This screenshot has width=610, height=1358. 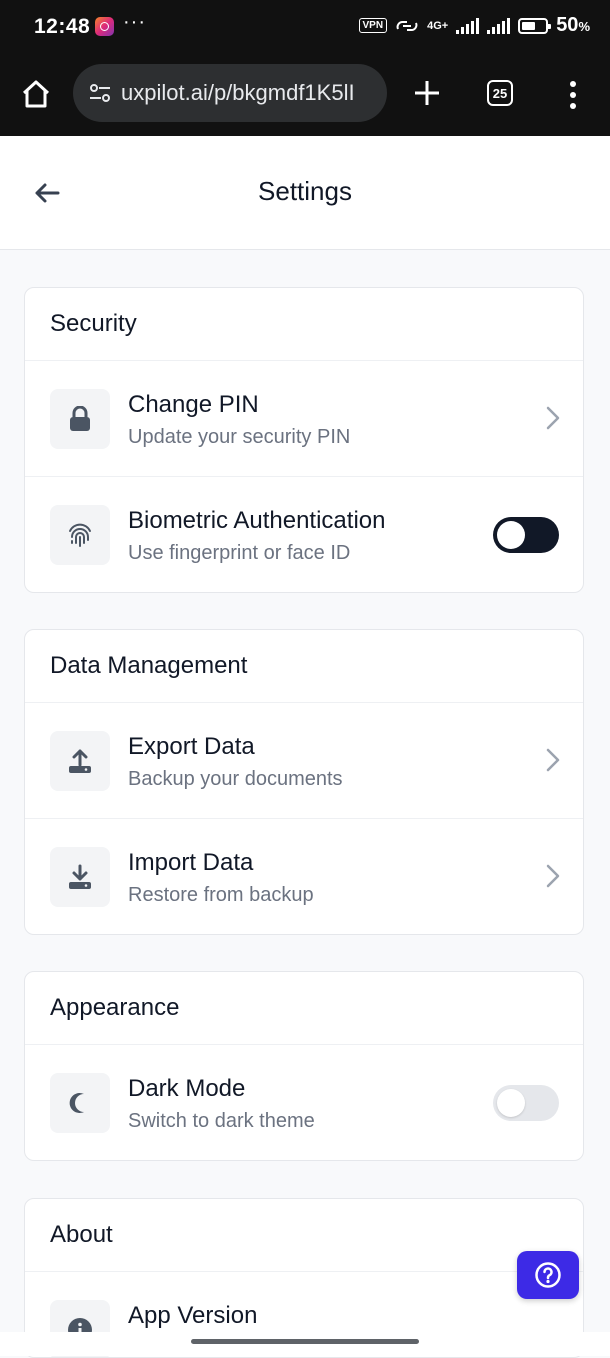 I want to click on row-title: Biometric Authentication, so click(x=257, y=520).